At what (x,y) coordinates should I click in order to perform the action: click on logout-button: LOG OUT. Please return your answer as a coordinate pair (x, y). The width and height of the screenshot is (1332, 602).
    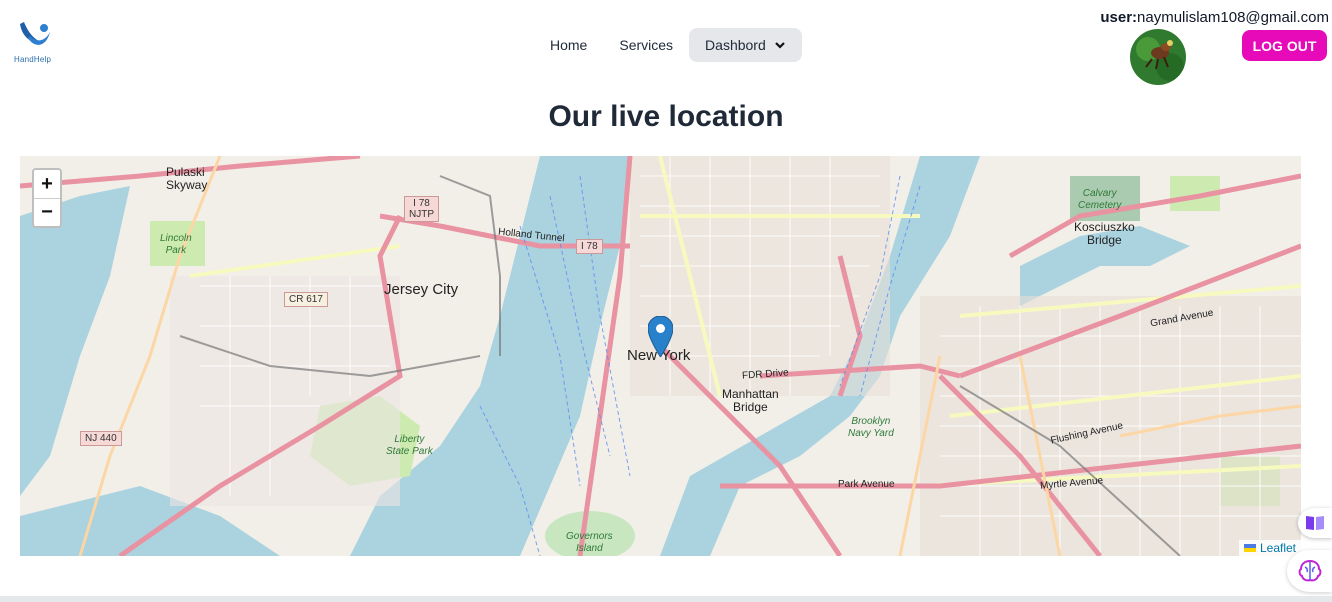
    Looking at the image, I should click on (1284, 45).